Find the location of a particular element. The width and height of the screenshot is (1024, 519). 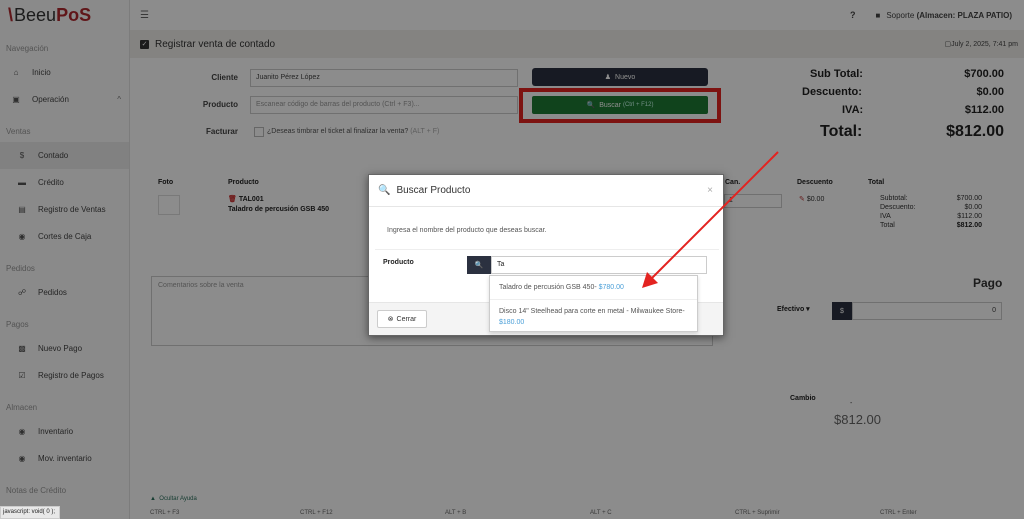

annotation-arrow is located at coordinates (710, 219).